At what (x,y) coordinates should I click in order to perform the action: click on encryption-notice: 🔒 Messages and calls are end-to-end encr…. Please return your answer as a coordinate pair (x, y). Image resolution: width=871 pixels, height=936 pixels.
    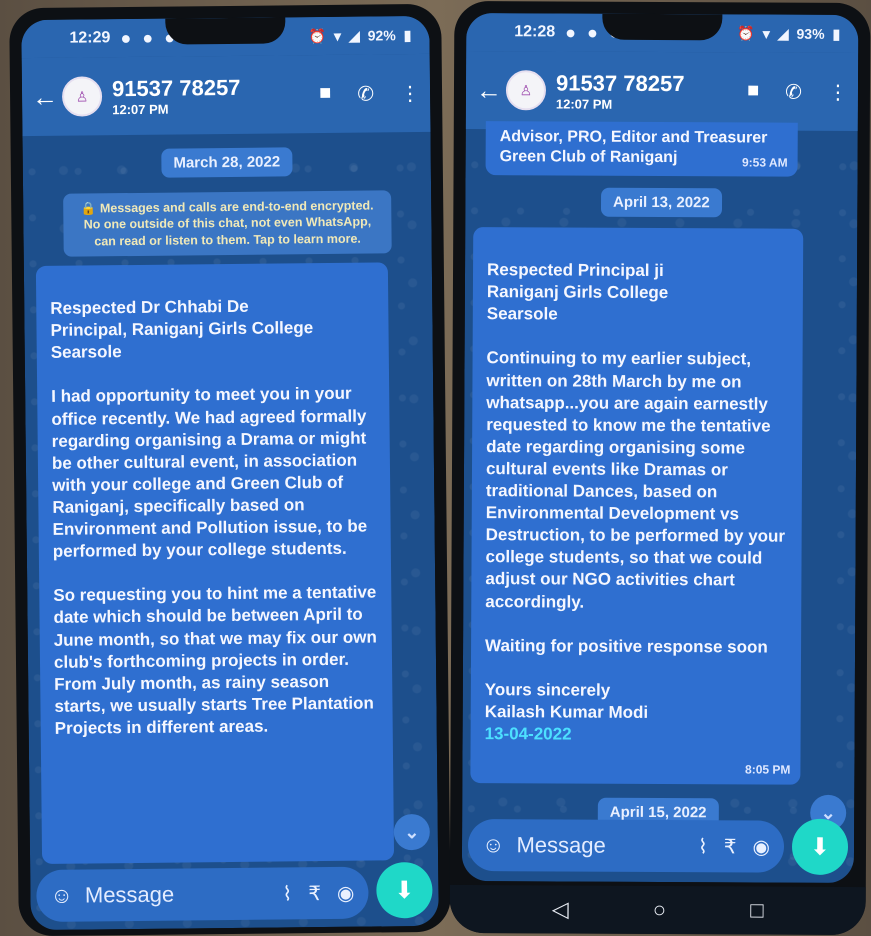
    Looking at the image, I should click on (227, 223).